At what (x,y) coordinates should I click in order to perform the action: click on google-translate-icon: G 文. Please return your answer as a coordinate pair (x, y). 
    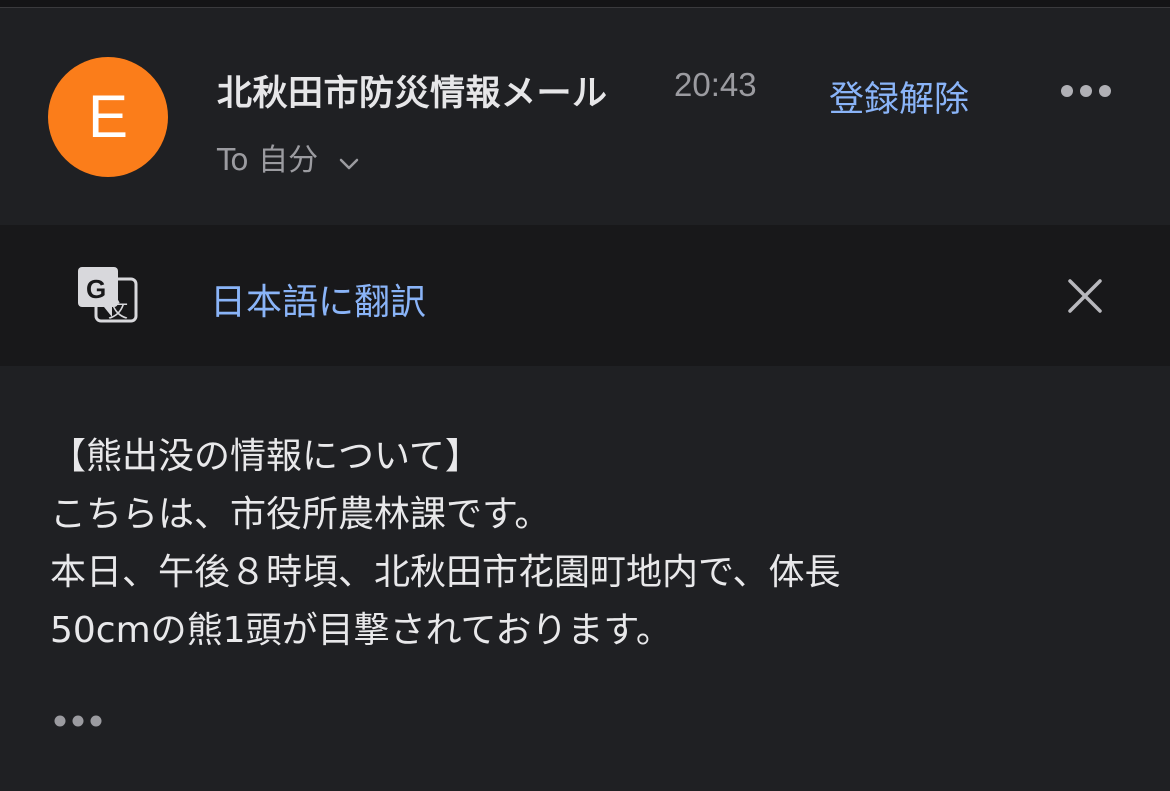
    Looking at the image, I should click on (108, 295).